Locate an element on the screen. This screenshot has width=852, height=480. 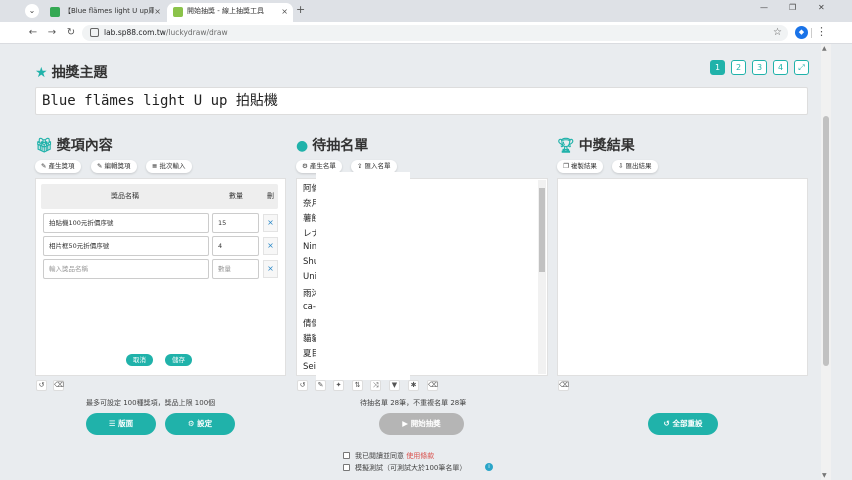
divider is located at coordinates (811, 33).